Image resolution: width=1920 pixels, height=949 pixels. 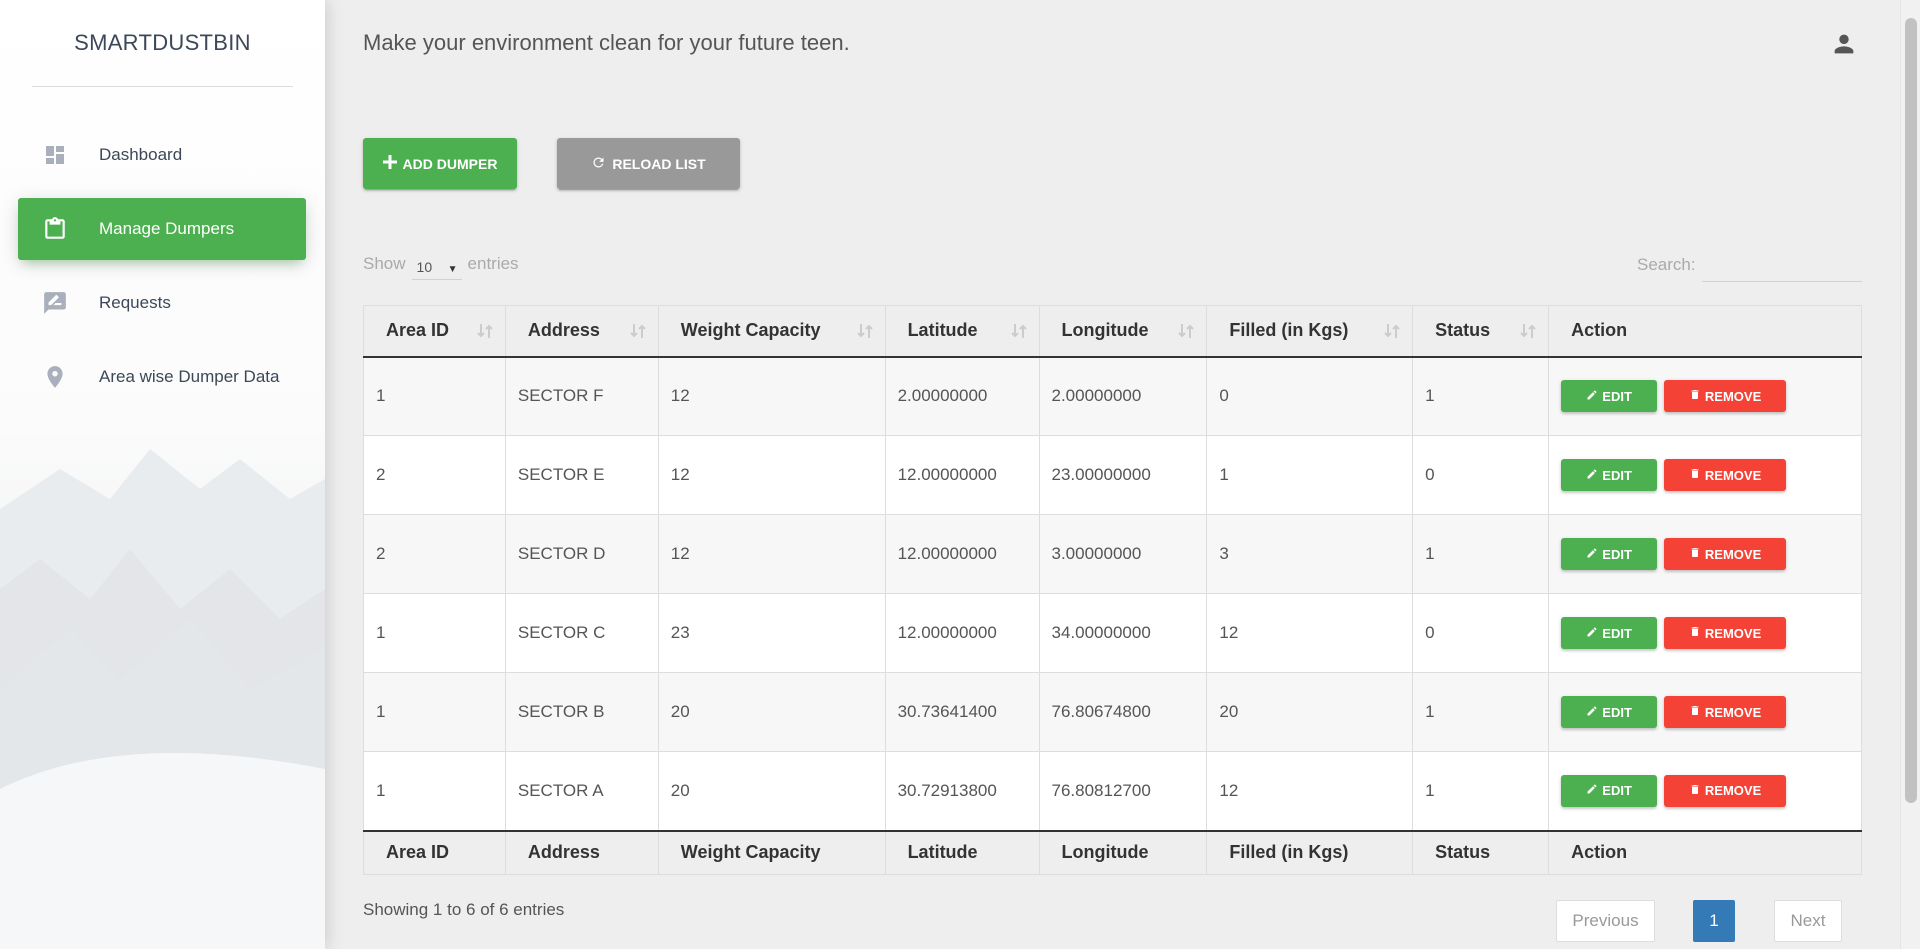 I want to click on cell-weight-capacity: 23, so click(x=771, y=633).